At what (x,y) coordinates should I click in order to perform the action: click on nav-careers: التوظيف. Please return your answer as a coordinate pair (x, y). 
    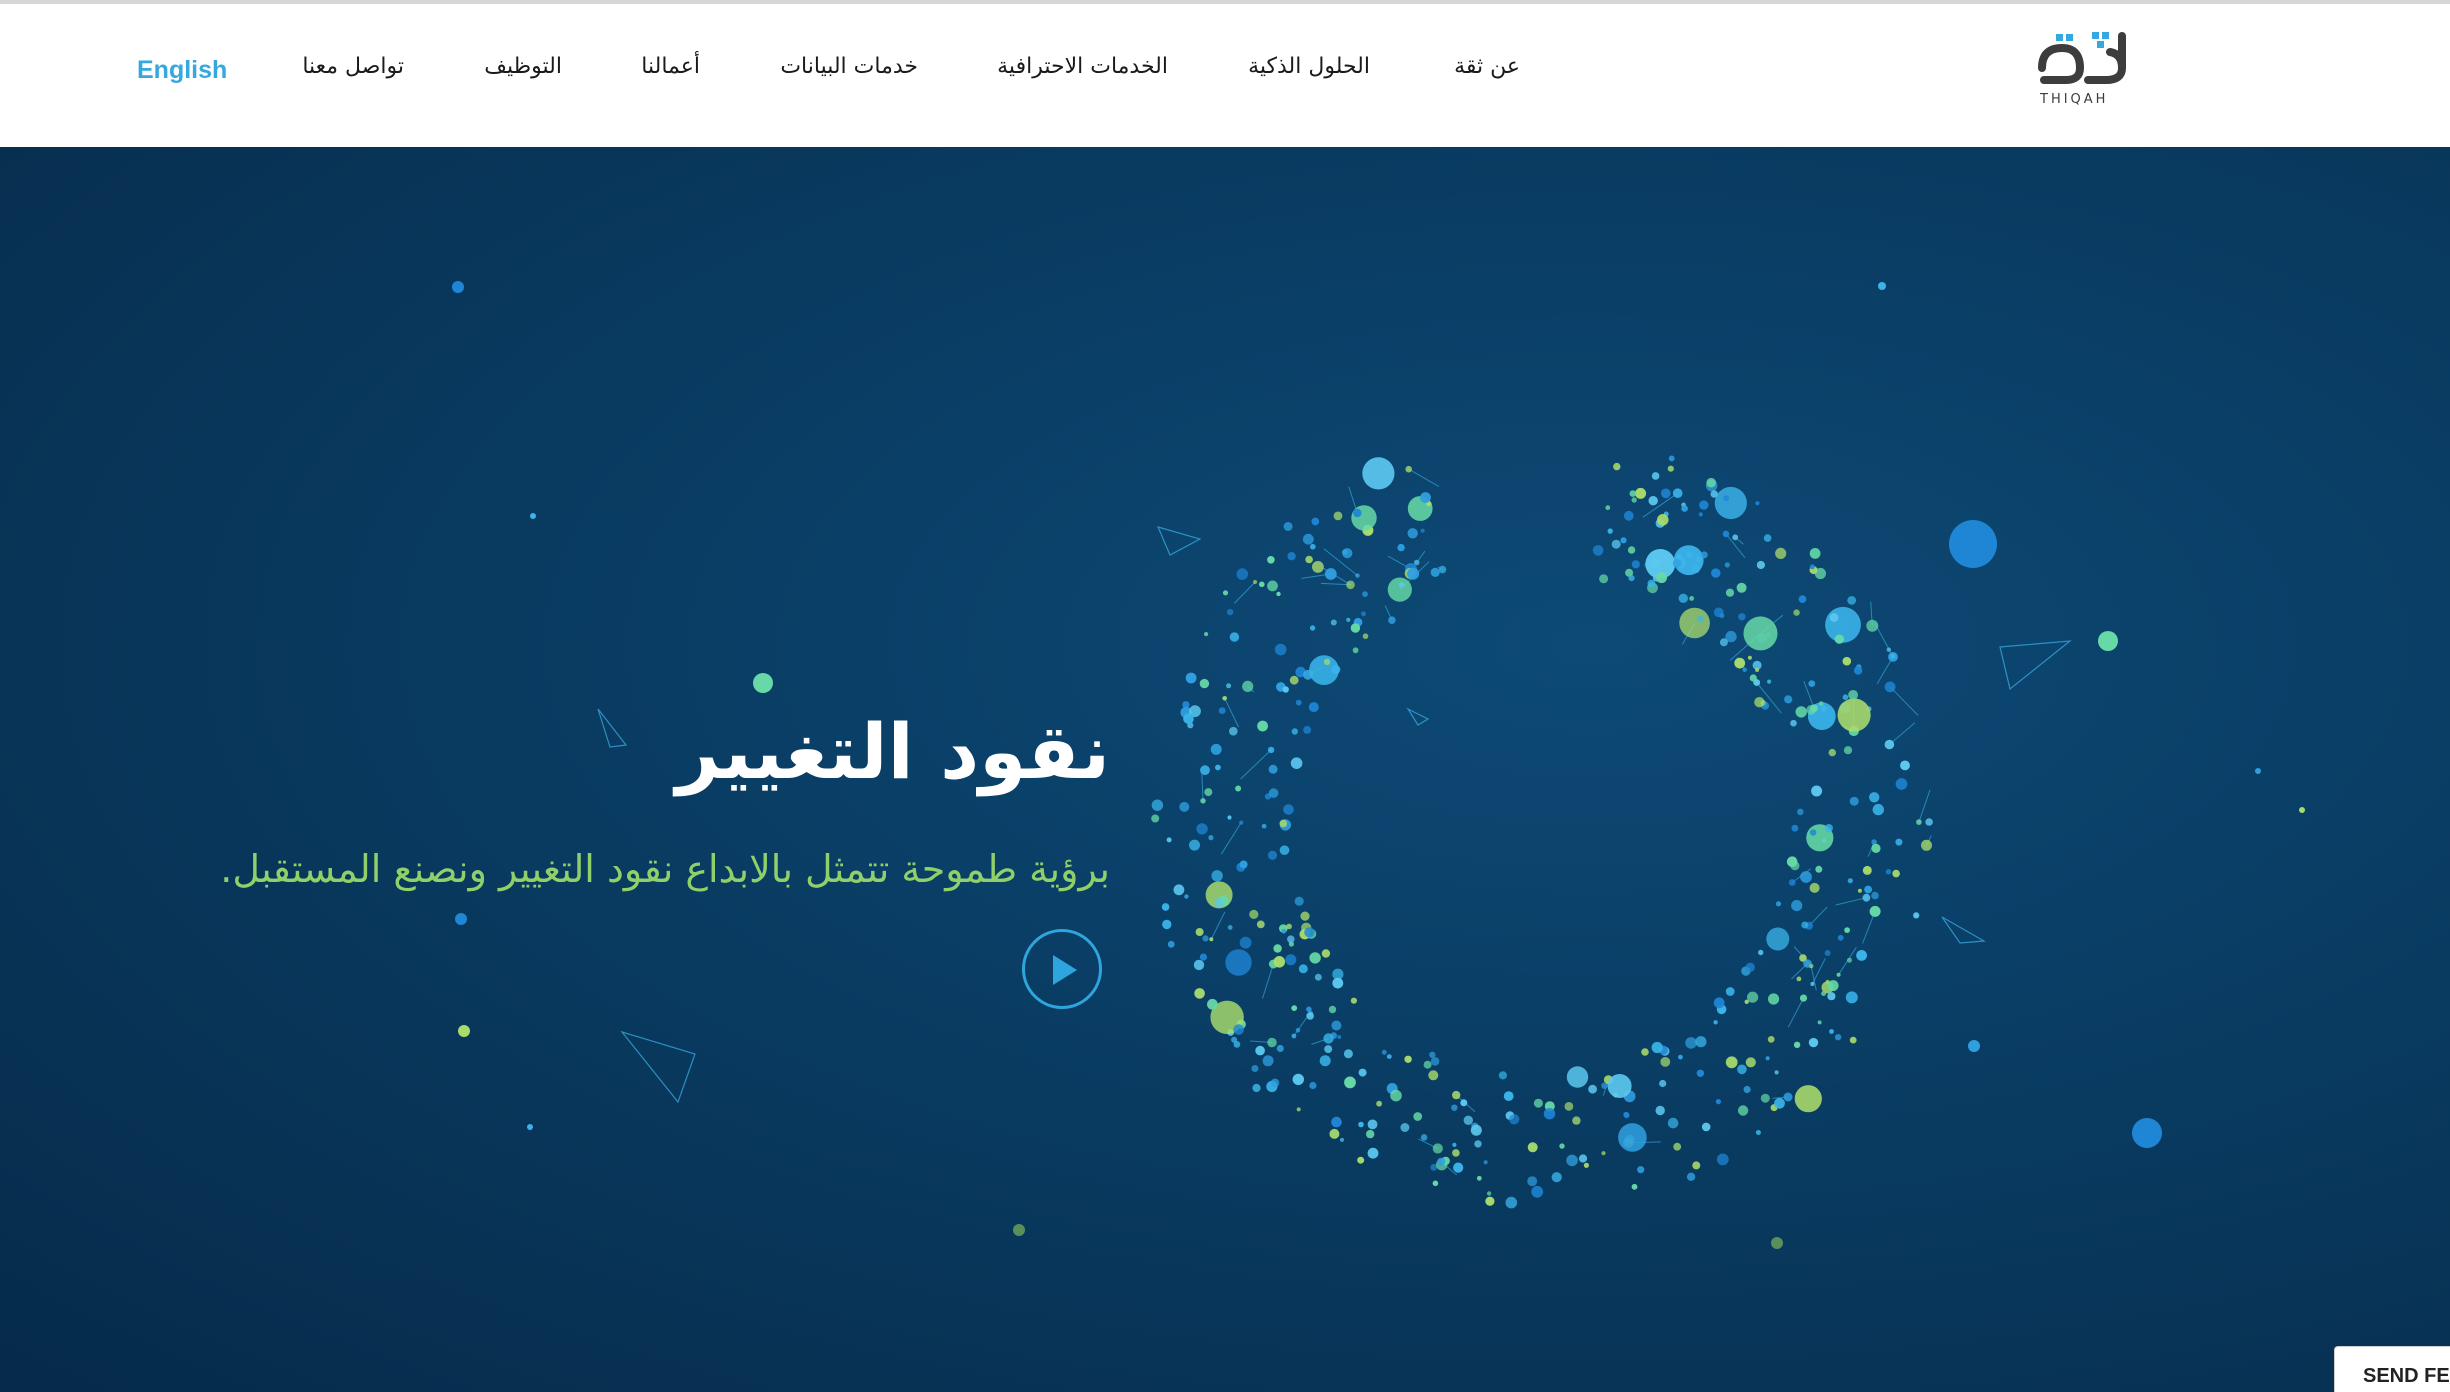
    Looking at the image, I should click on (523, 66).